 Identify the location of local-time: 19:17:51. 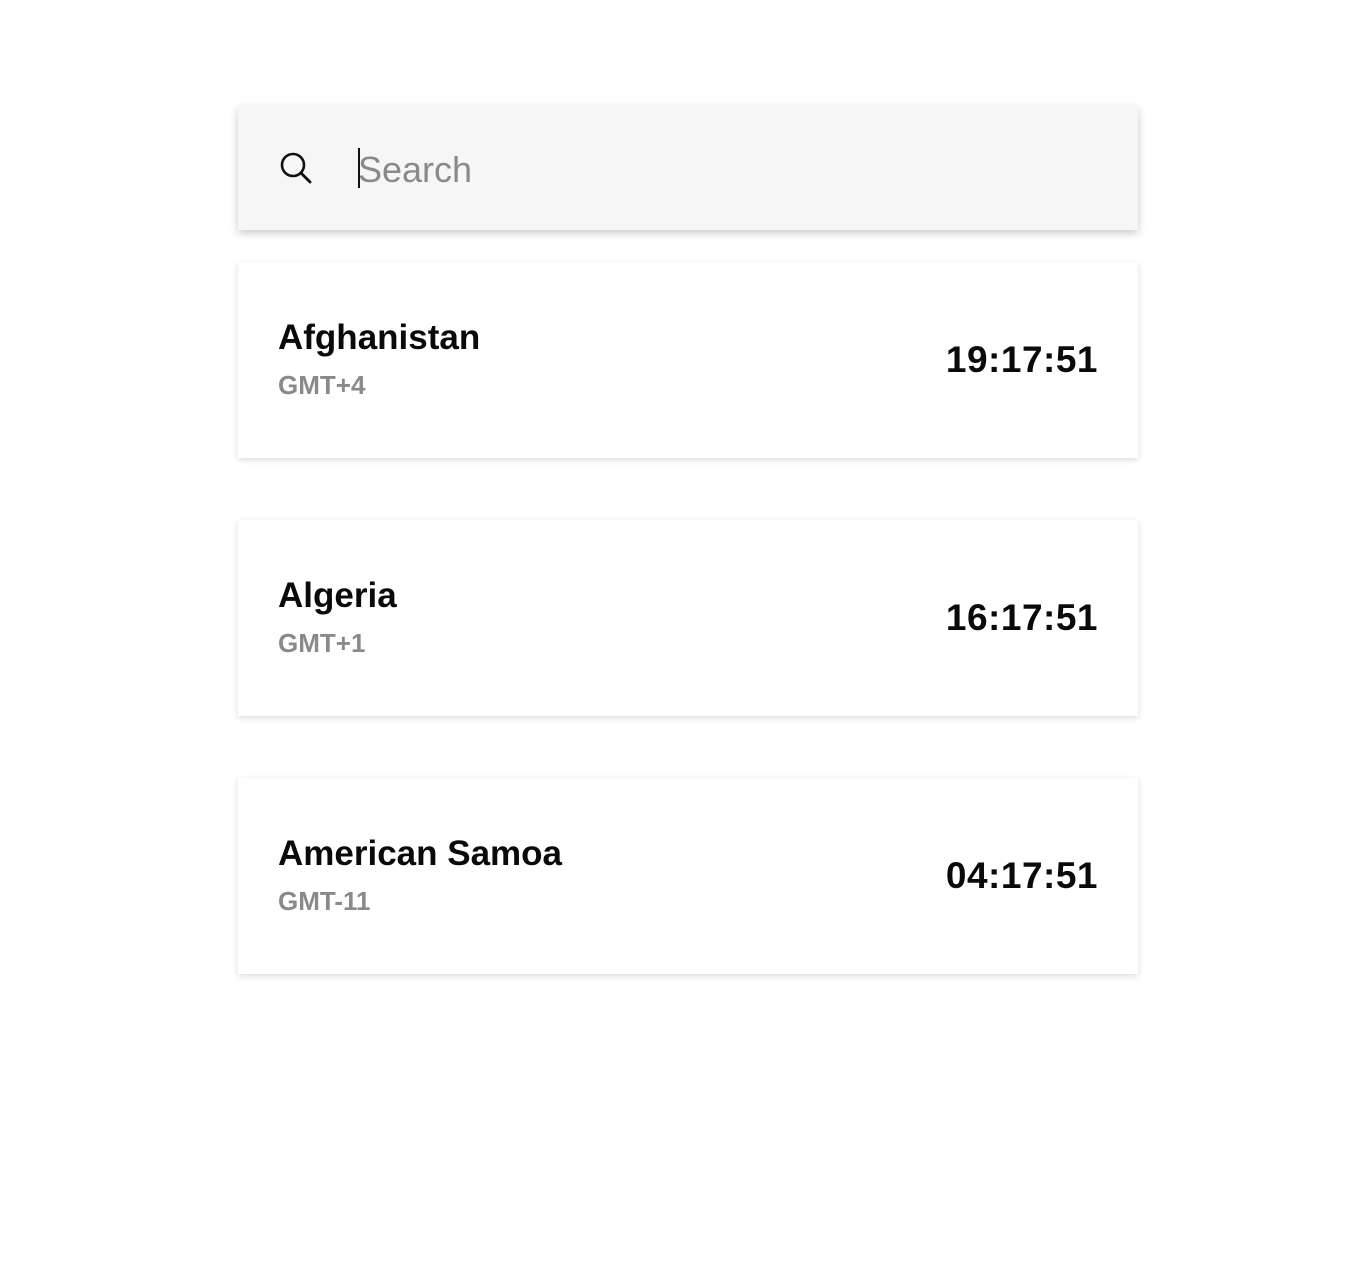
(1021, 359).